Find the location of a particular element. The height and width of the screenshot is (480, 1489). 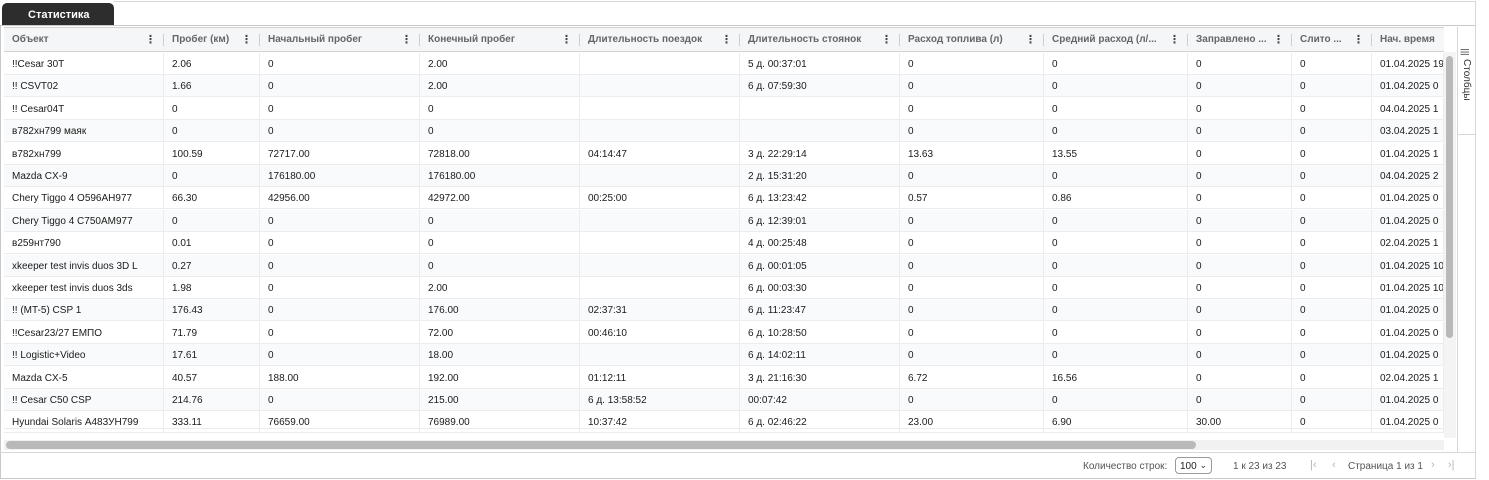

table-row: !! Cesar04T 0 0 0 0 0 0 0 04.04.2025 1 is located at coordinates (724, 108).